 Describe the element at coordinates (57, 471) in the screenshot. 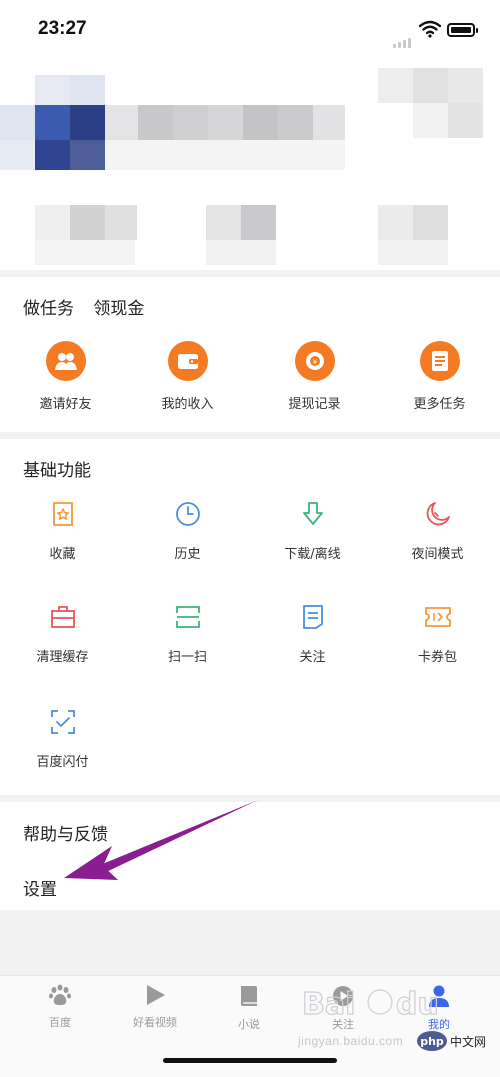

I see `basic-functions-title: 基础功能` at that location.